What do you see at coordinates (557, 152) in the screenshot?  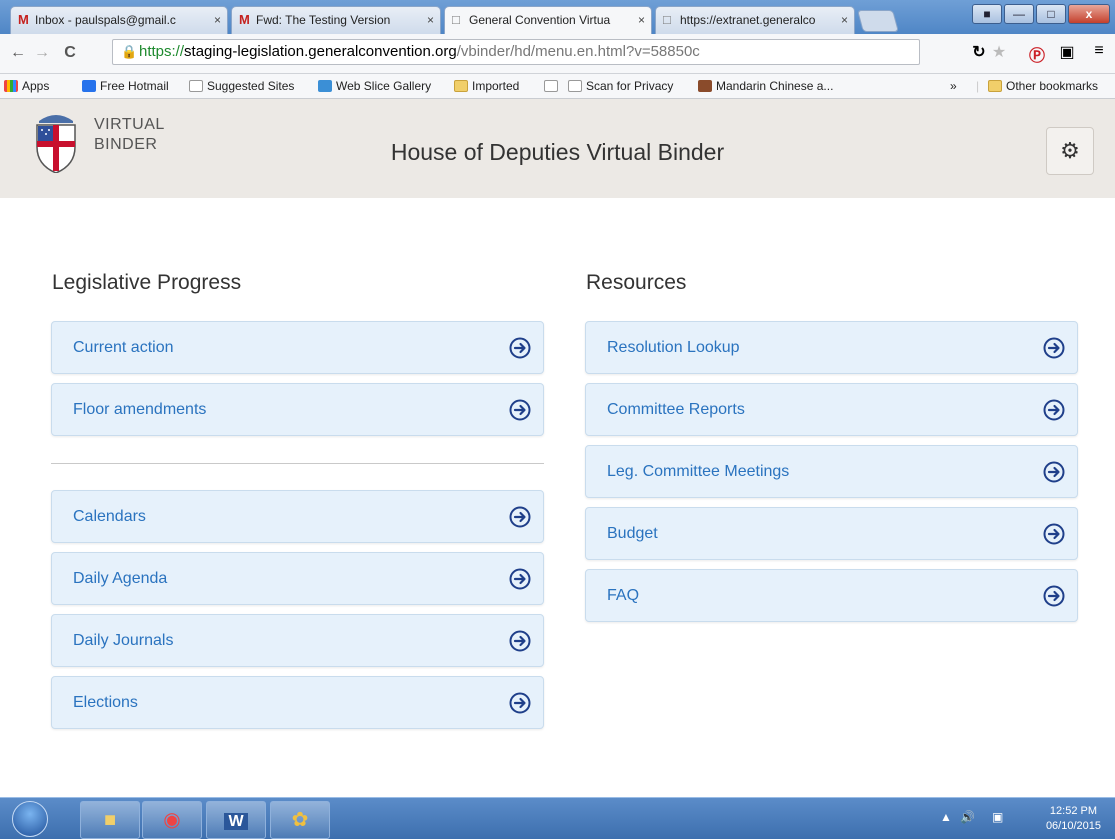 I see `page-title: House of Deputies Virtual Binder` at bounding box center [557, 152].